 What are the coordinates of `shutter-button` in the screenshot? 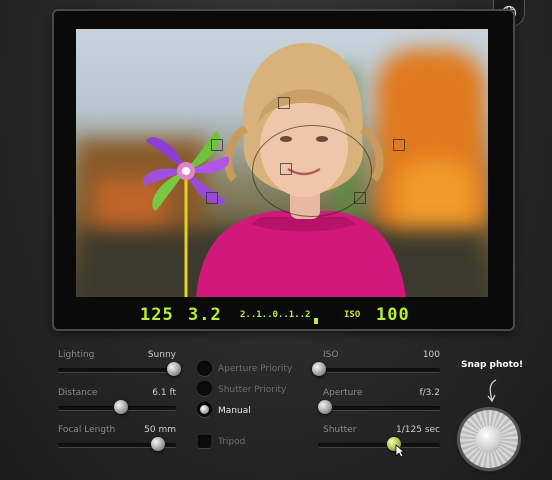 It's located at (489, 439).